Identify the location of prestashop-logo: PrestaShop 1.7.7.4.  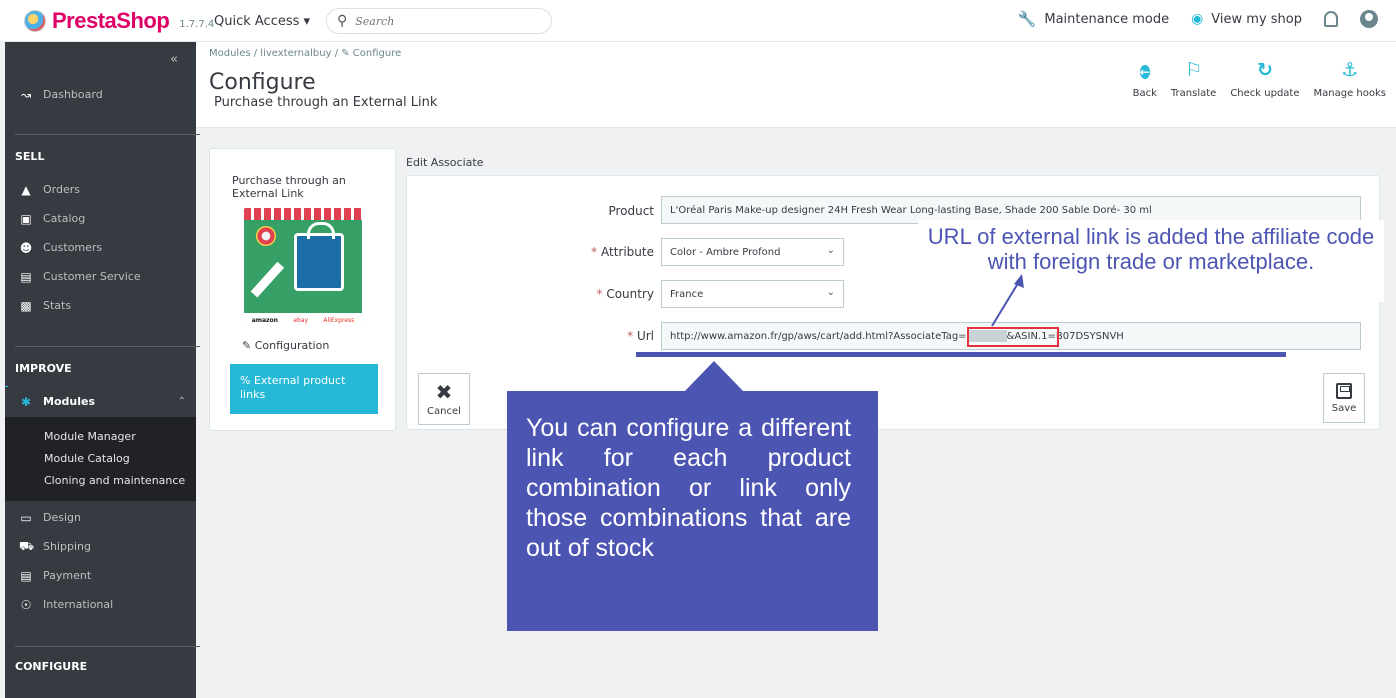
(119, 21).